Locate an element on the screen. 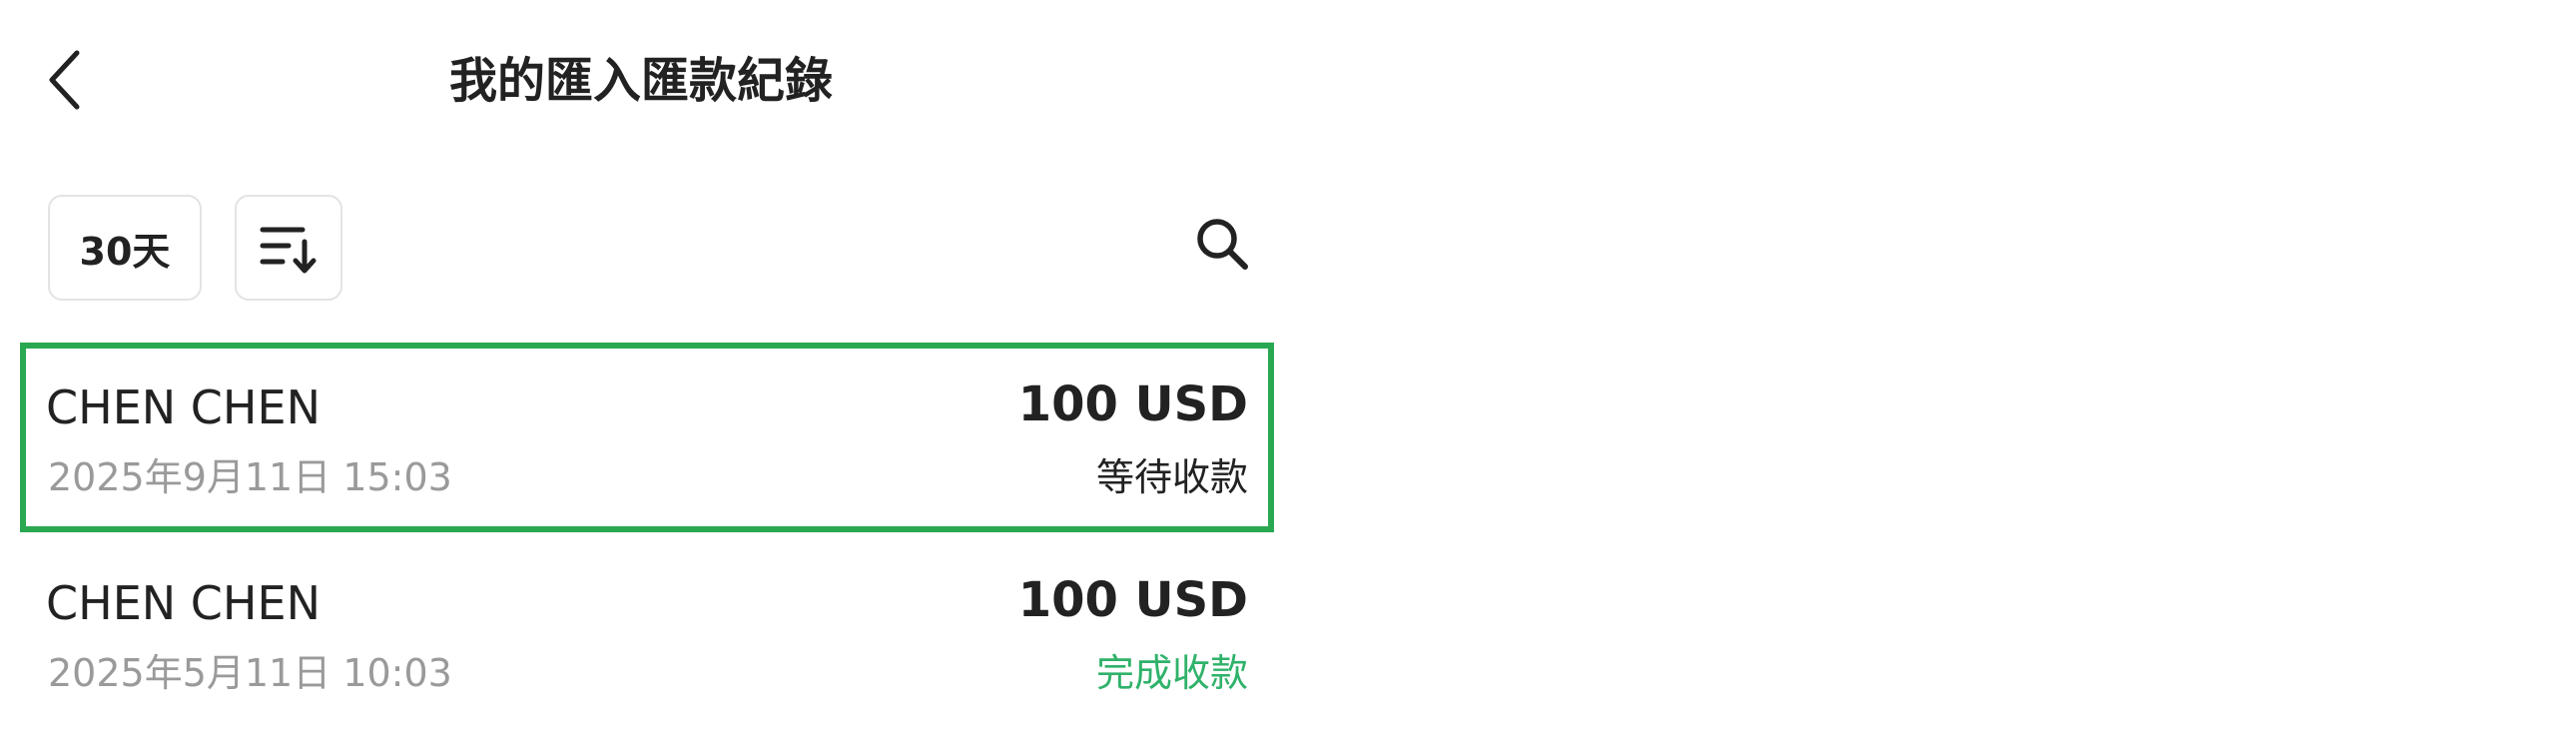 This screenshot has width=2576, height=749. search-button is located at coordinates (1222, 244).